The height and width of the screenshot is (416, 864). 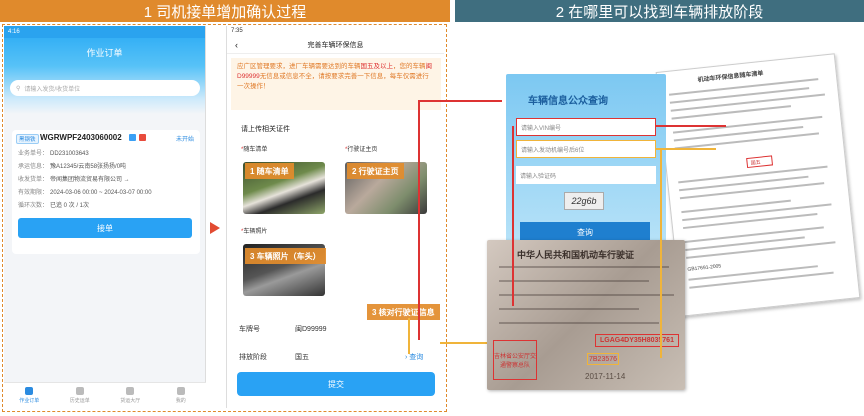 I want to click on search-input: ⚲ 请输入发货/收货单位, so click(x=105, y=88).